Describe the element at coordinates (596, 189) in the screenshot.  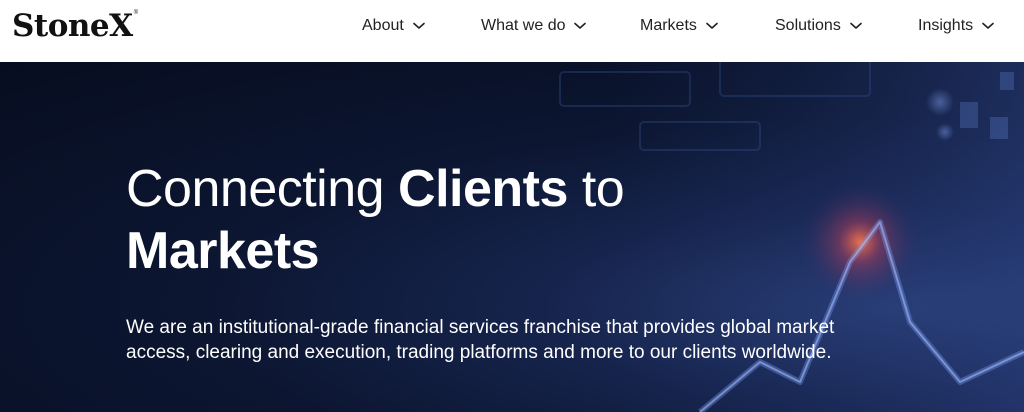
I see `hero-title-part2: to` at that location.